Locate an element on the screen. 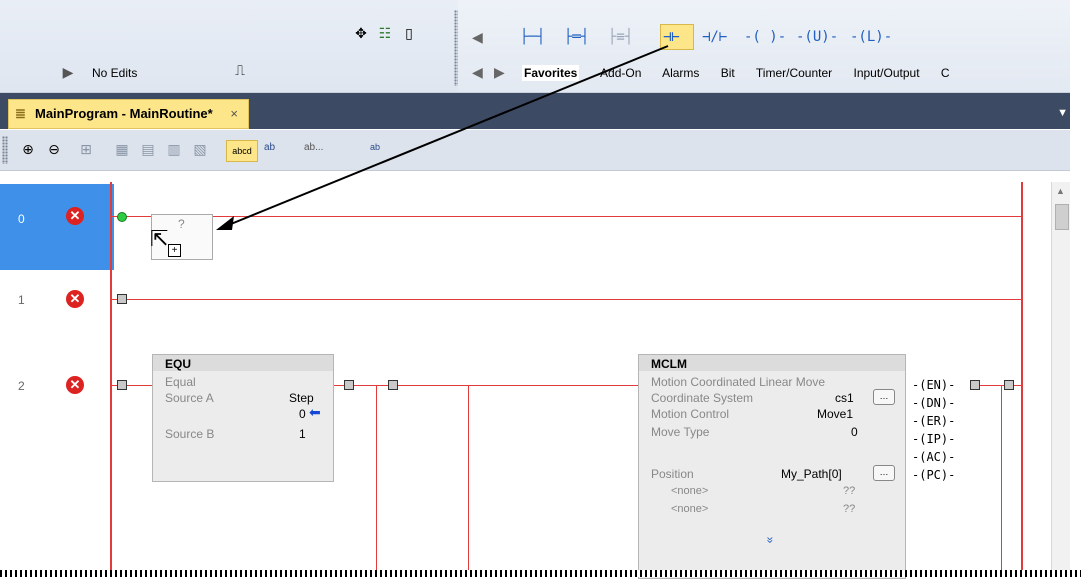  torn-bottom-edge is located at coordinates (540, 573).